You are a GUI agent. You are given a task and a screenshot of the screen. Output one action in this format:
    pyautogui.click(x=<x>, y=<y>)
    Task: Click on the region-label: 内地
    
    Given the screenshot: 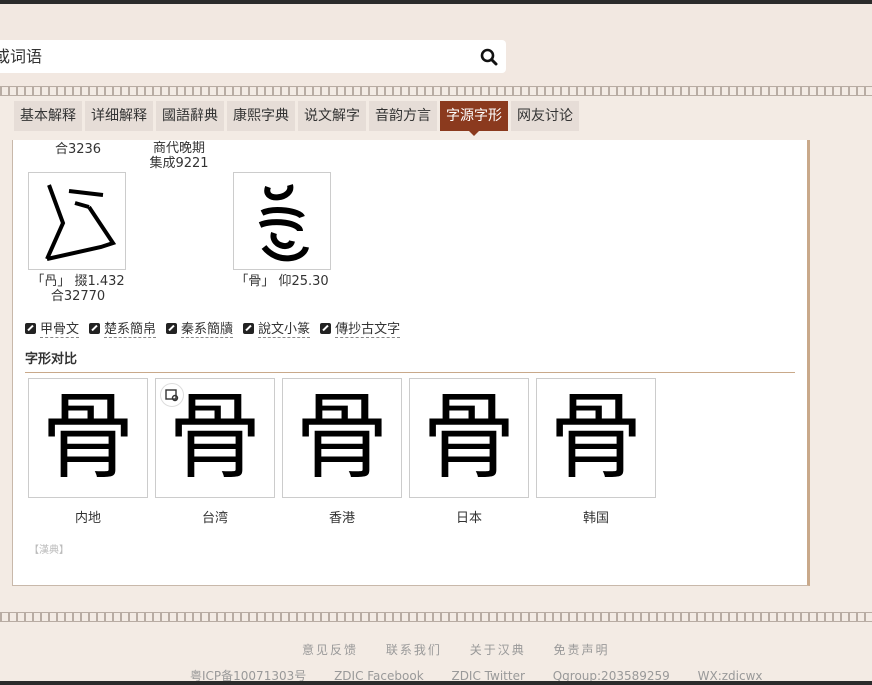 What is the action you would take?
    pyautogui.click(x=87, y=518)
    